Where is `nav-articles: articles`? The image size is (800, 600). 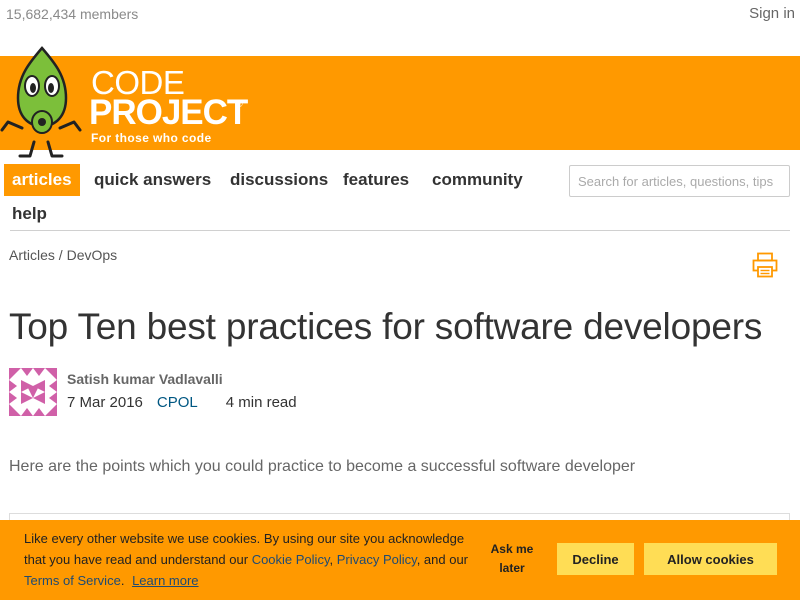
nav-articles: articles is located at coordinates (42, 180).